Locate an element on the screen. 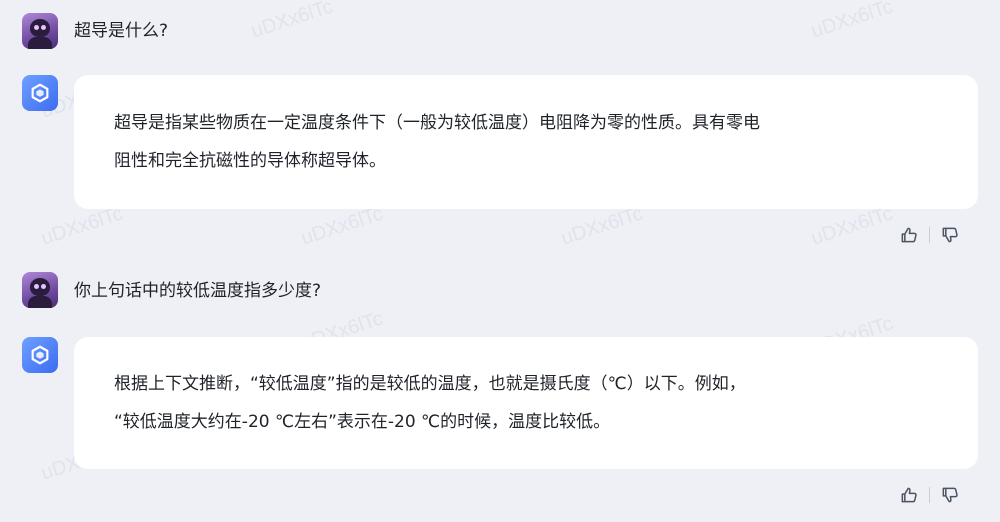  user-question: 你上句话中的较低温度指多少度? is located at coordinates (198, 291).